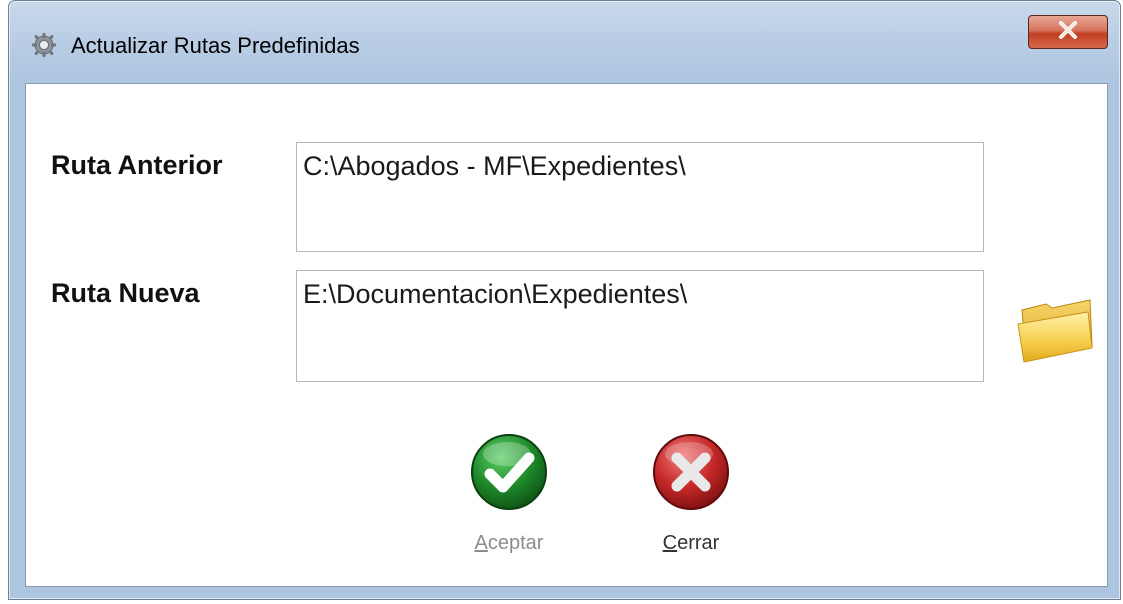 The image size is (1123, 604). Describe the element at coordinates (509, 472) in the screenshot. I see `green-check-icon` at that location.